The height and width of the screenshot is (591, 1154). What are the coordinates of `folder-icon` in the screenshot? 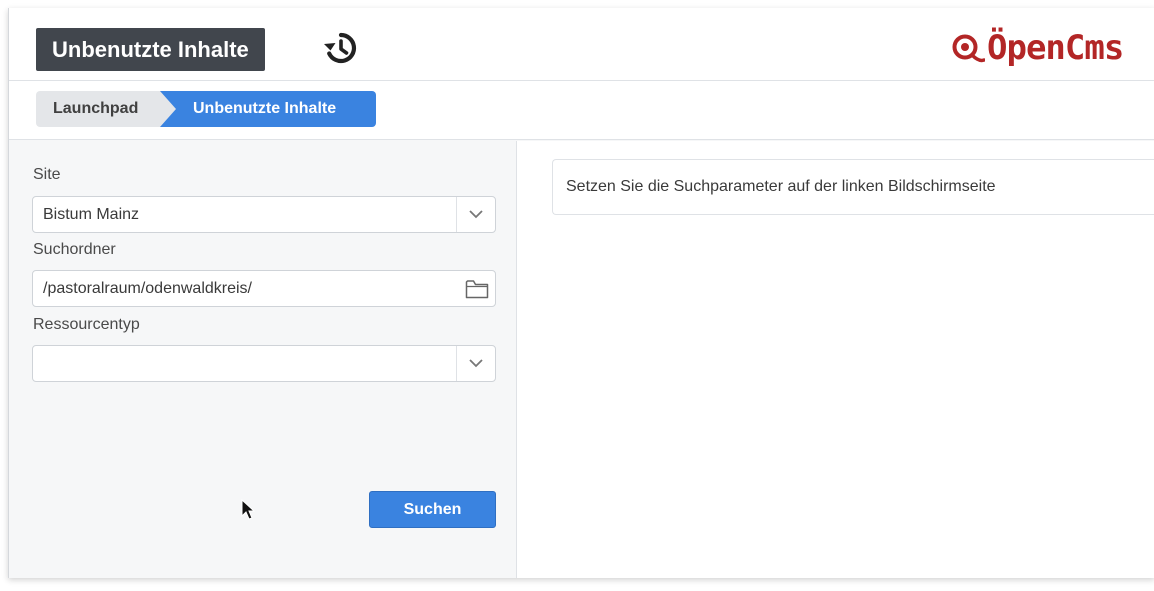 It's located at (477, 289).